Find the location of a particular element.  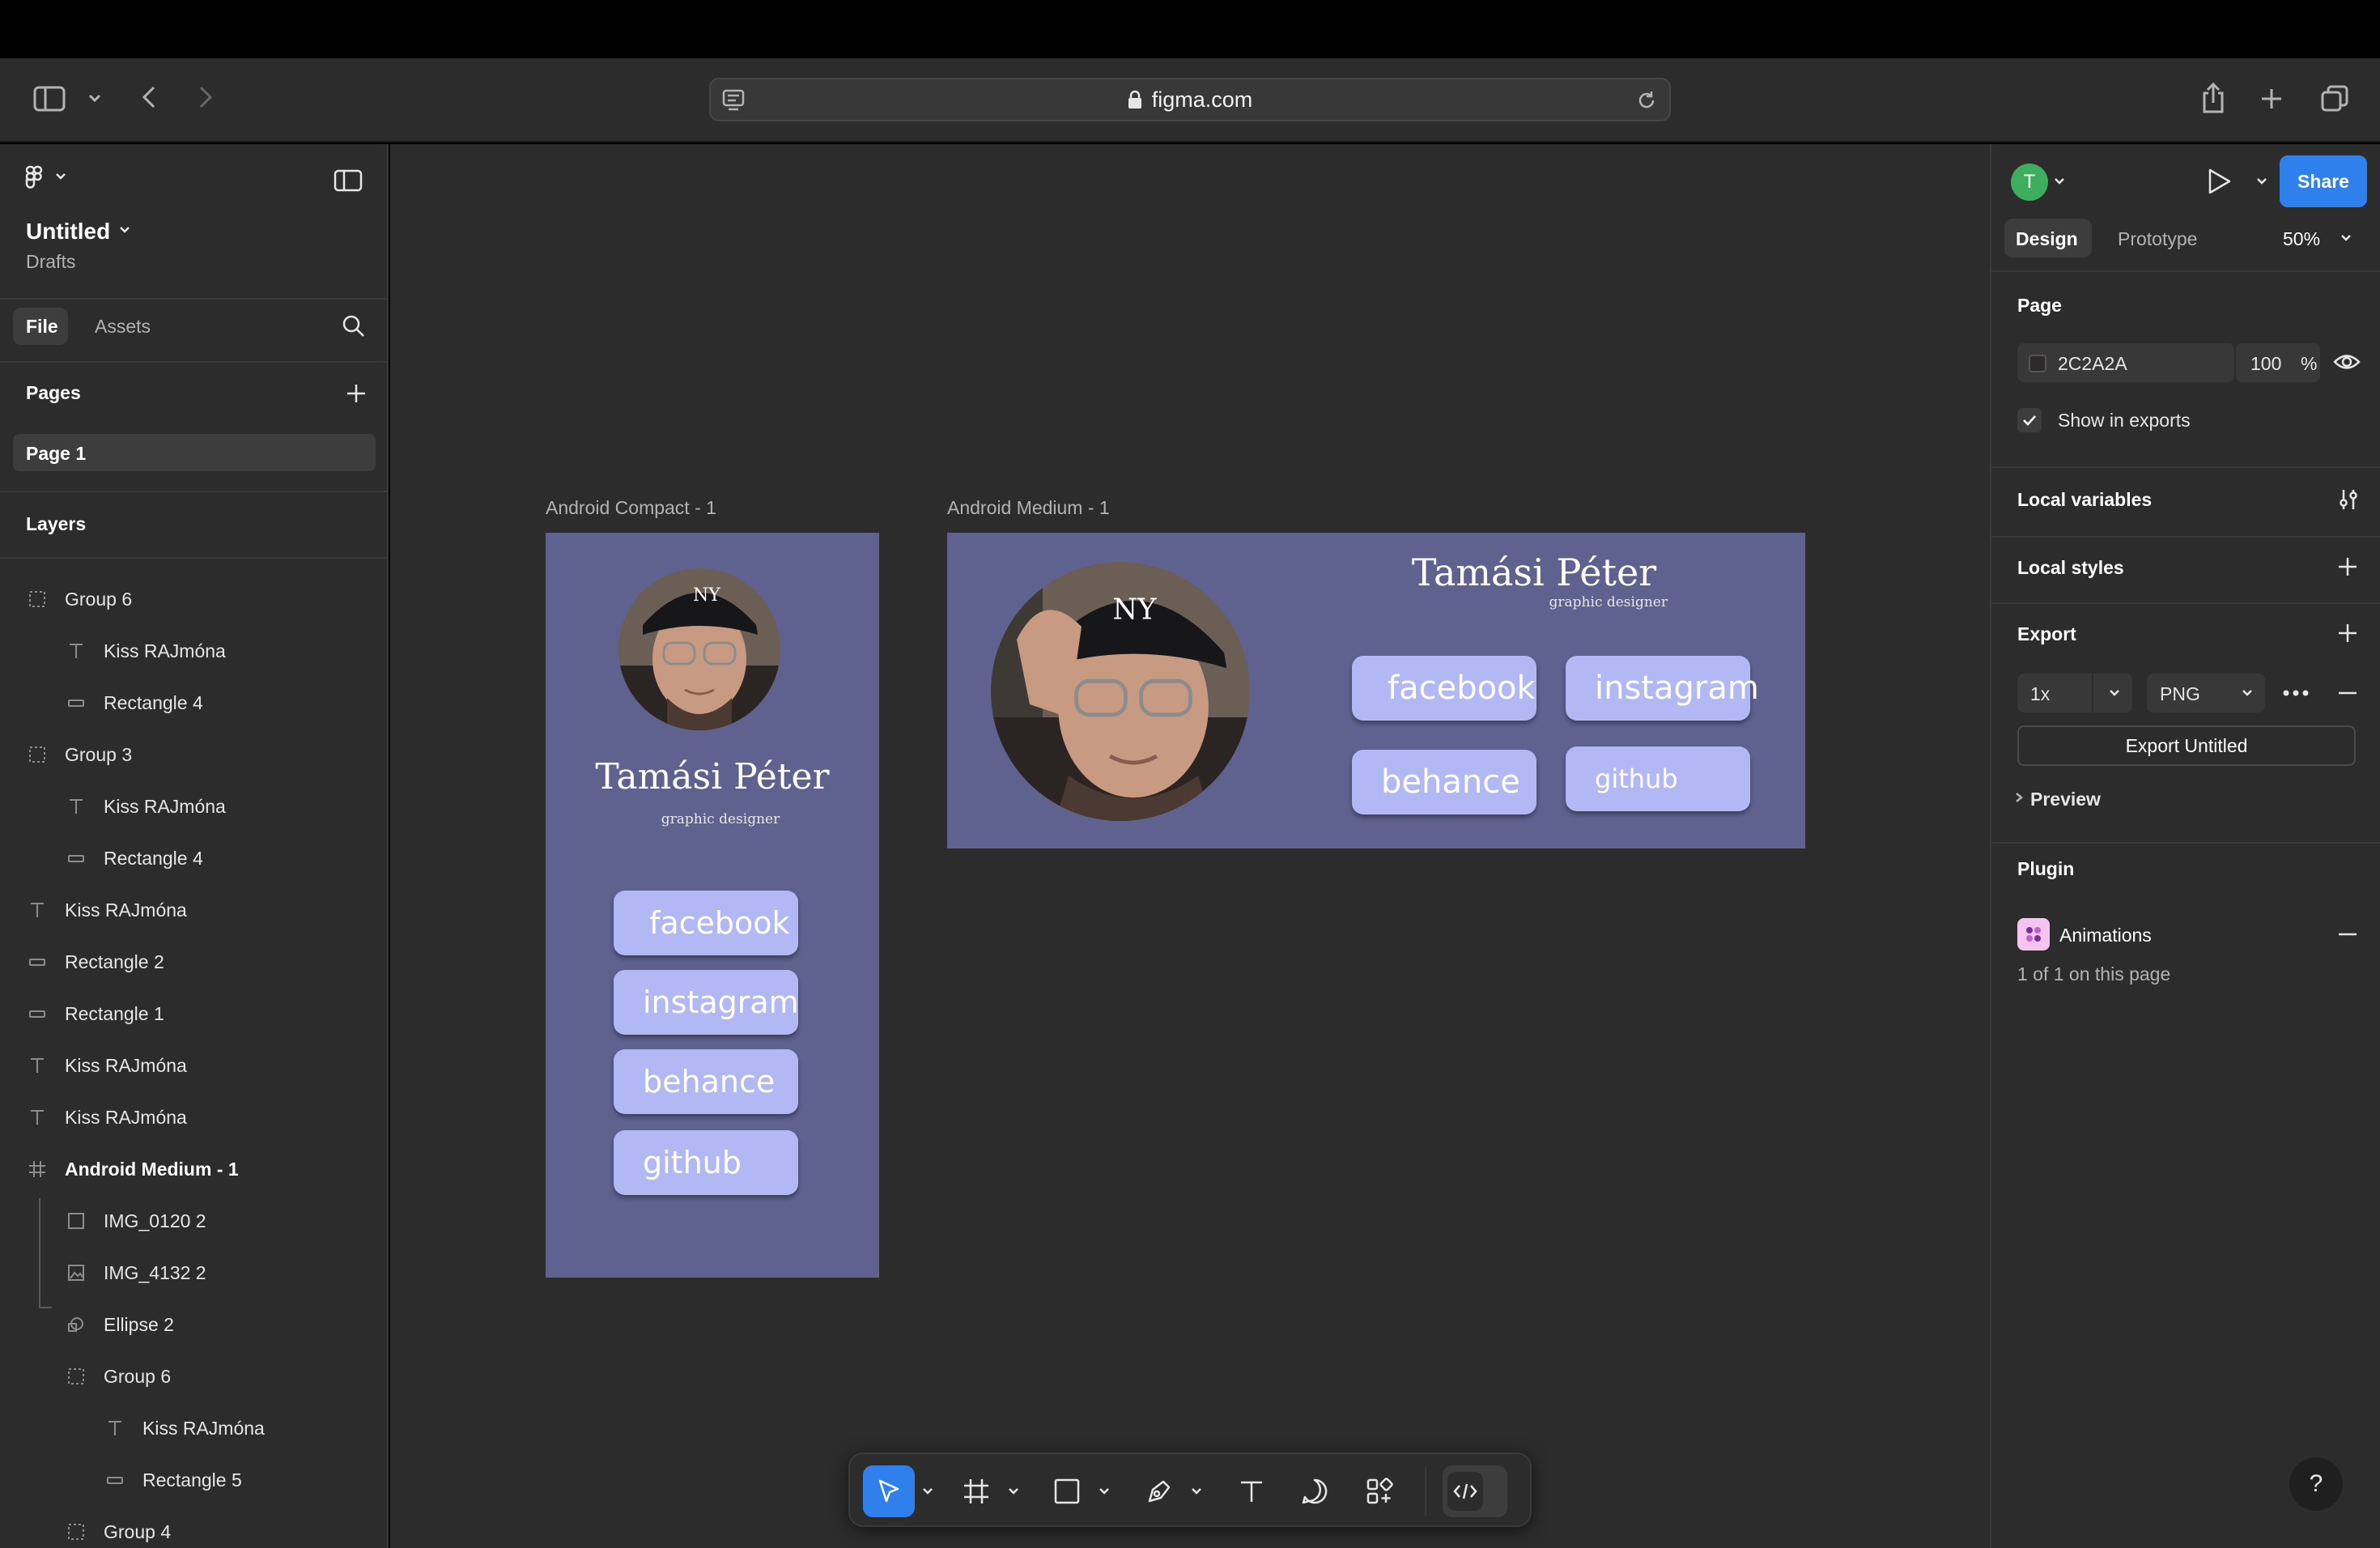

move-tool-icon is located at coordinates (889, 1491).